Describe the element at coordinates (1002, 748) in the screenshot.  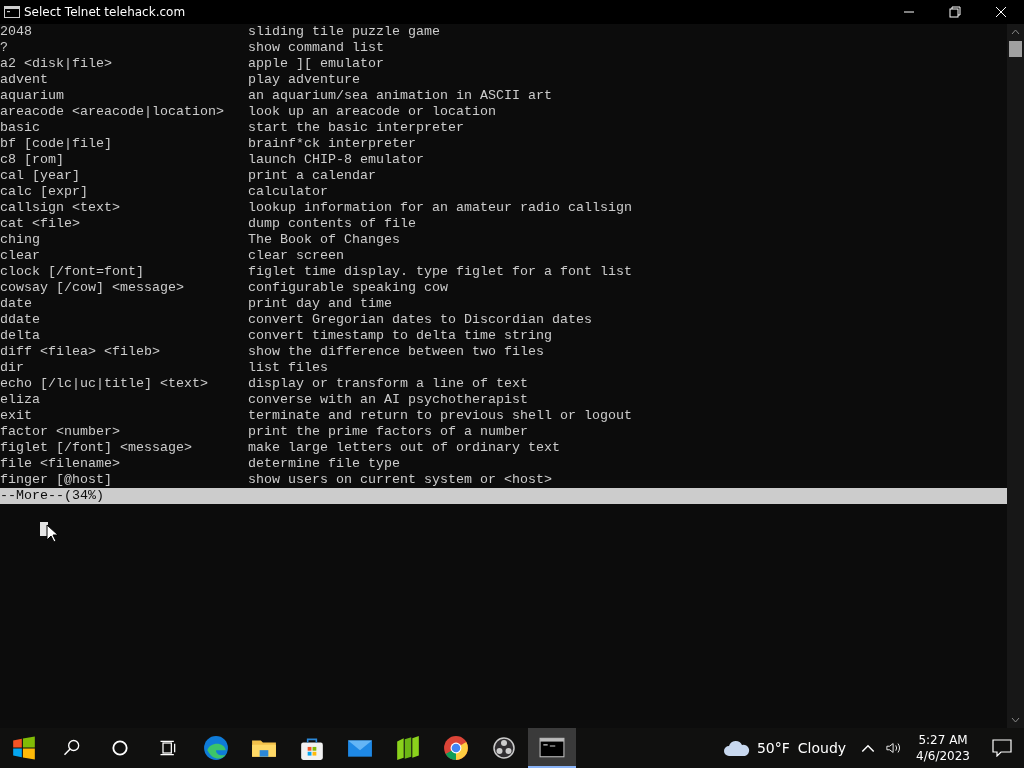
I see `notification-icon` at that location.